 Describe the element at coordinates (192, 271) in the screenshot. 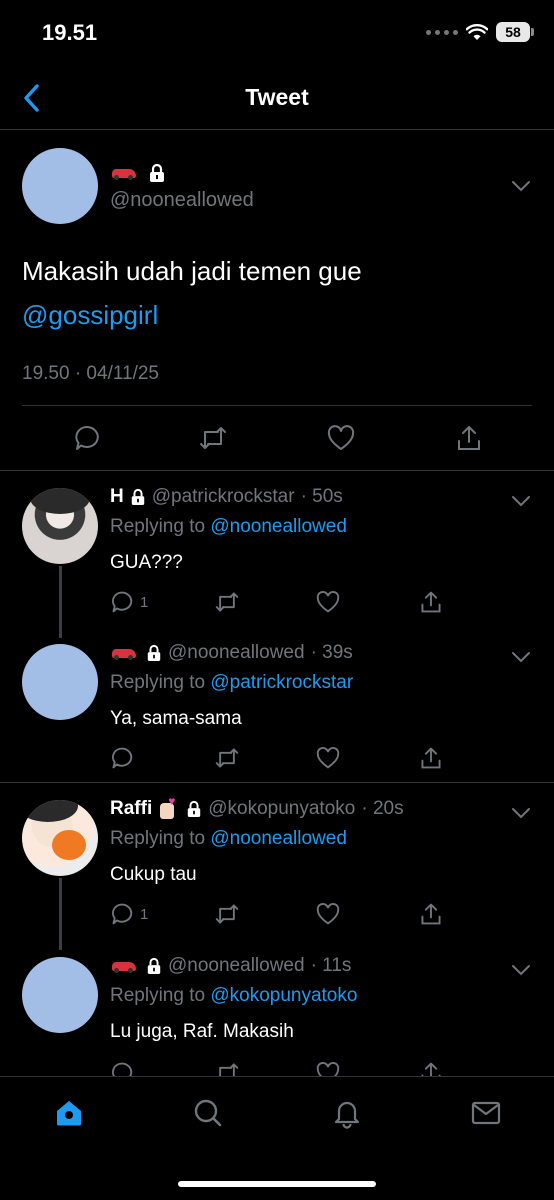

I see `tweet-body: Makasih udah jadi temen gue` at that location.